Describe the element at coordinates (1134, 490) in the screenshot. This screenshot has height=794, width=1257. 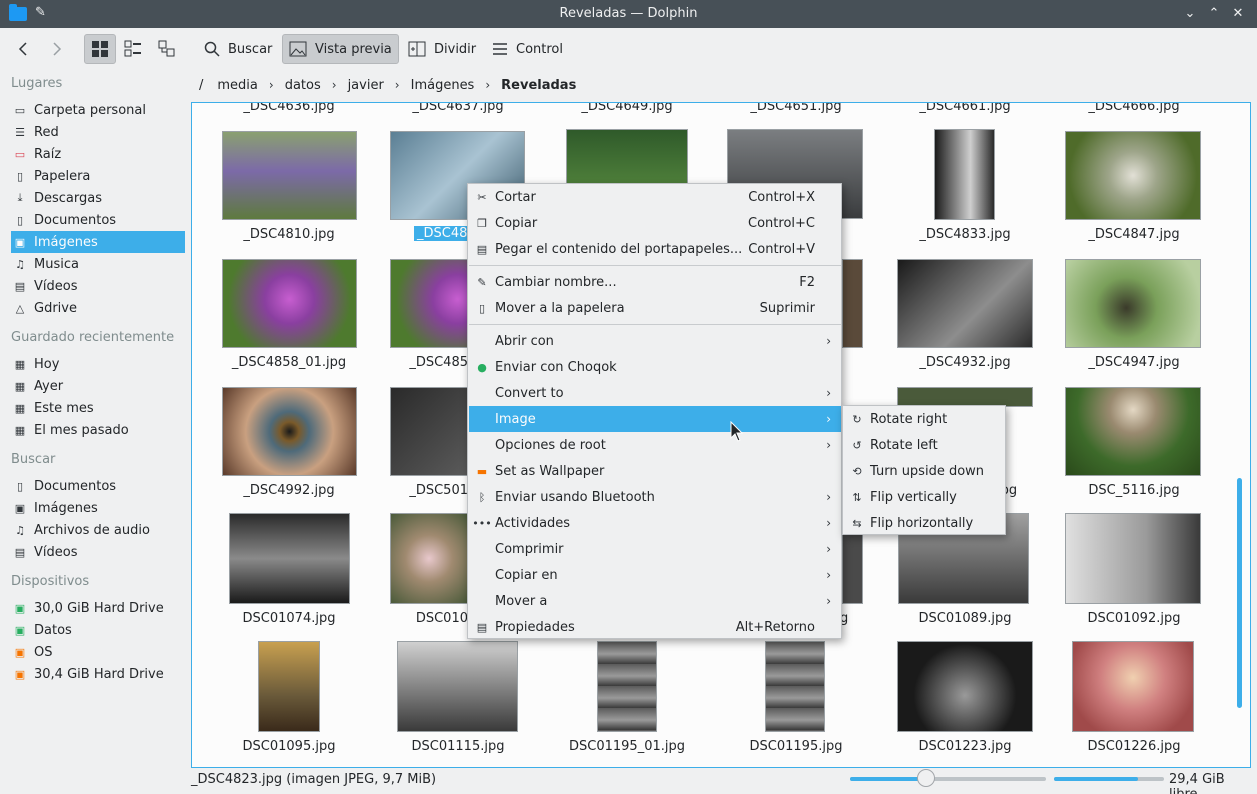
I see `file-name: DSC_5116.jpg` at that location.